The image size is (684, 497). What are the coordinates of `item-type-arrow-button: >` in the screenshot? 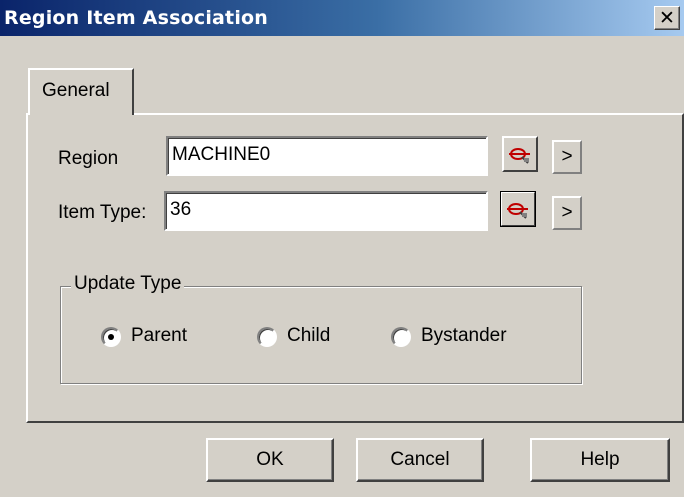 It's located at (567, 213).